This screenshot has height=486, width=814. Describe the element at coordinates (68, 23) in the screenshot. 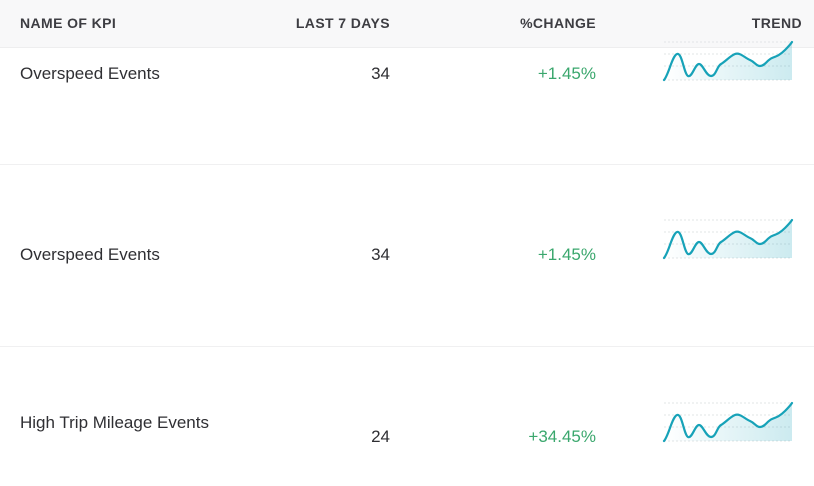

I see `column-header-name: NAME OF KPI` at that location.